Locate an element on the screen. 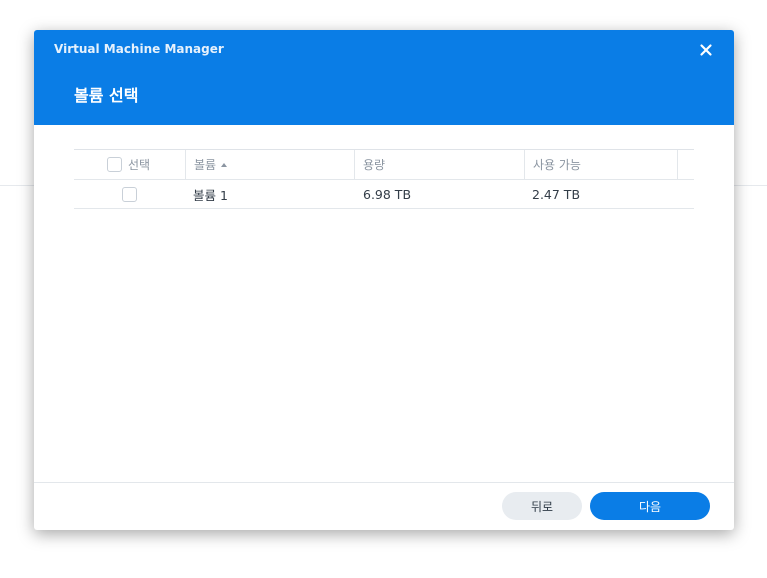 This screenshot has width=767, height=578. next-button: 다음 is located at coordinates (650, 506).